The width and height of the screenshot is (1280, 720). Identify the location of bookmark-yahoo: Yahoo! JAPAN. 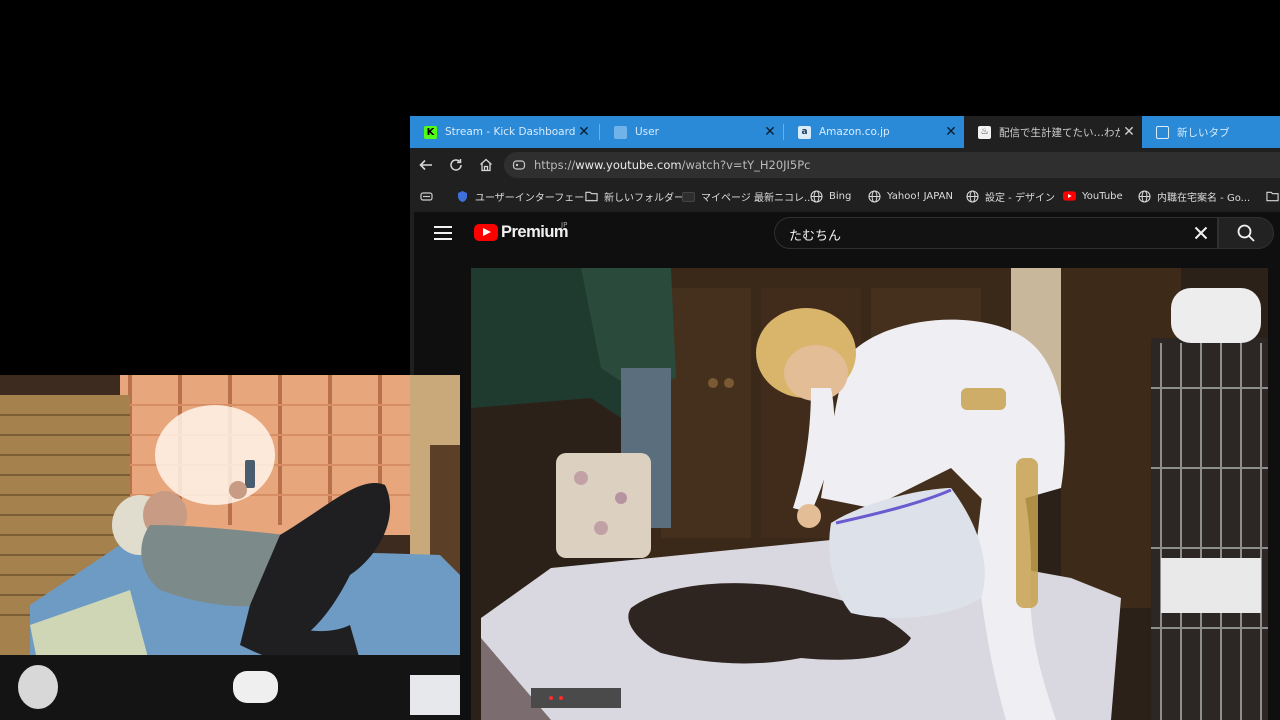
(910, 196).